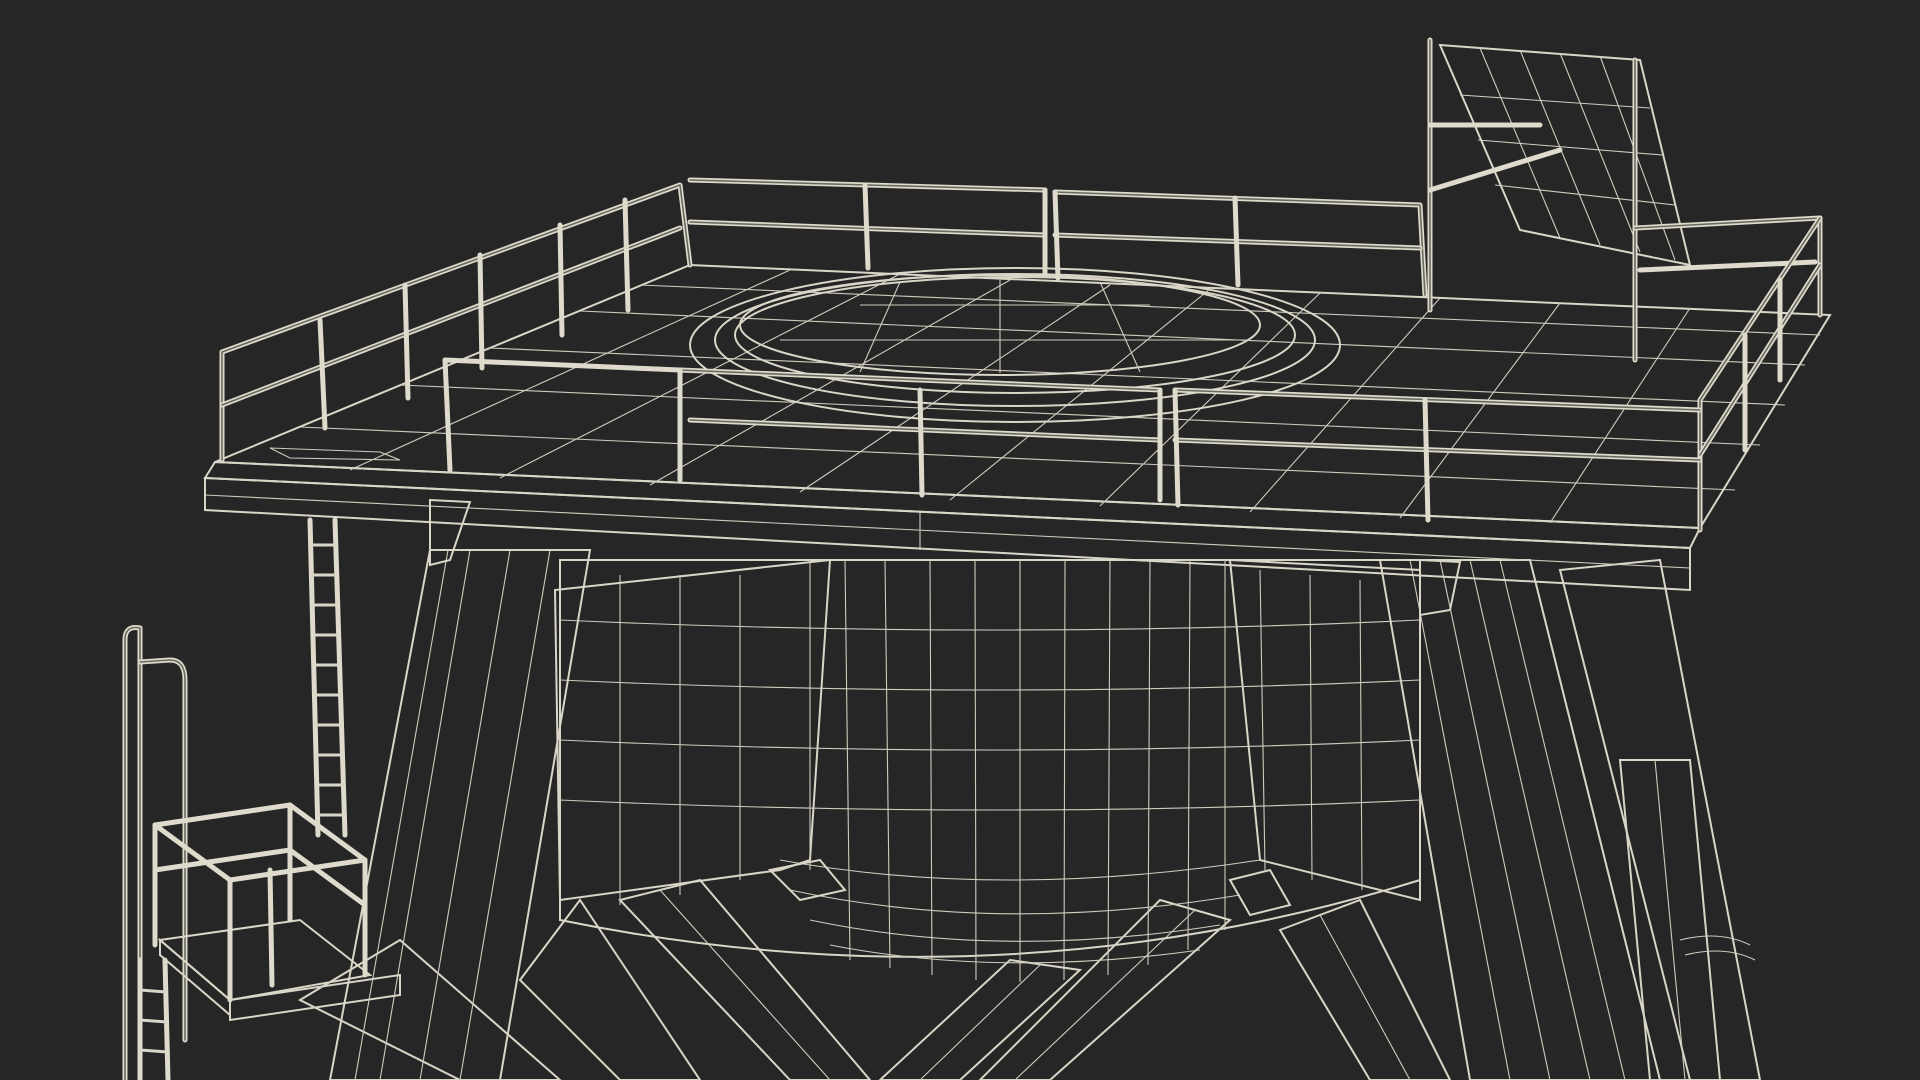 The width and height of the screenshot is (1920, 1080). I want to click on ladder, so click(327, 677).